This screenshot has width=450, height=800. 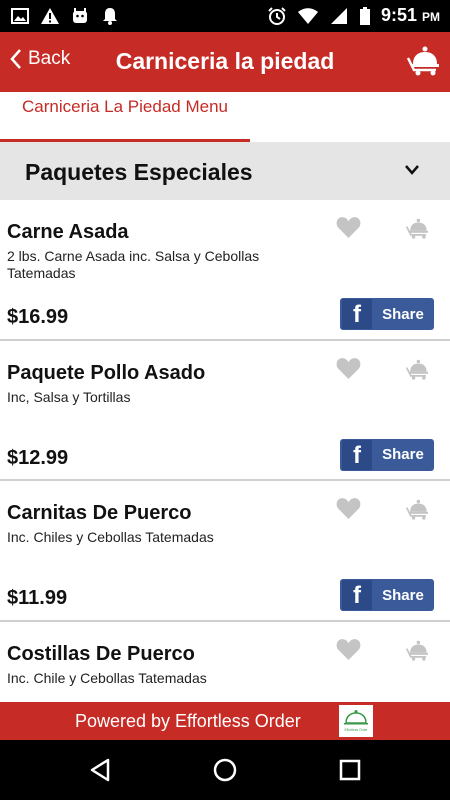 What do you see at coordinates (99, 513) in the screenshot?
I see `item-name: Carnitas De Puerco` at bounding box center [99, 513].